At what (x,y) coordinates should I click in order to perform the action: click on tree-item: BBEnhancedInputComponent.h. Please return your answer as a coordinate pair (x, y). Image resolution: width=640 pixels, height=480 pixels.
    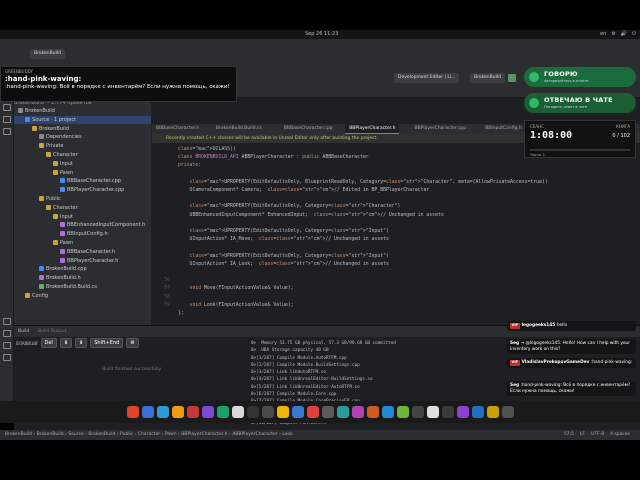
    Looking at the image, I should click on (82, 225).